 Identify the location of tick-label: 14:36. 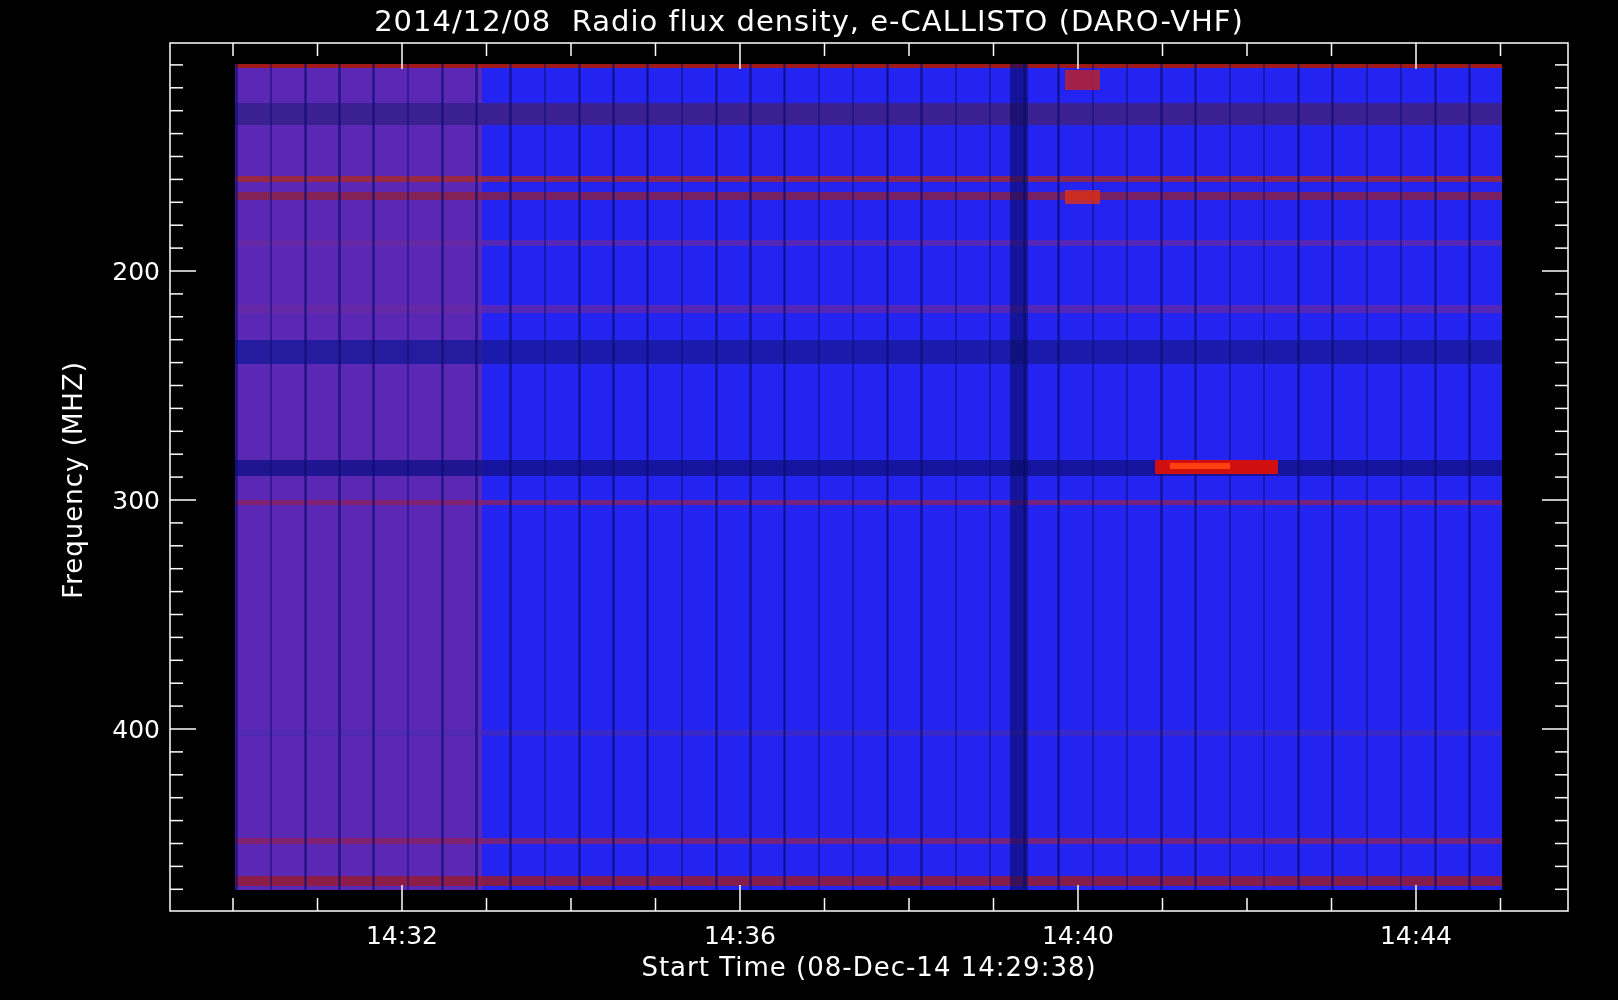
(740, 935).